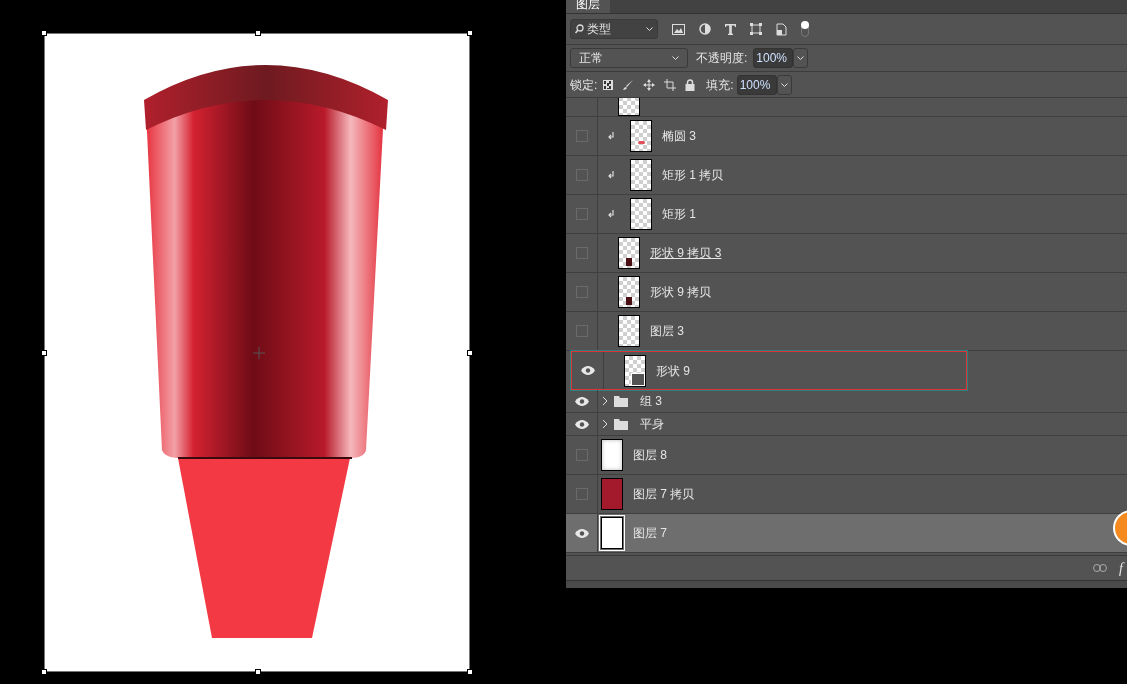 The height and width of the screenshot is (684, 1127). I want to click on crop-icon, so click(670, 84).